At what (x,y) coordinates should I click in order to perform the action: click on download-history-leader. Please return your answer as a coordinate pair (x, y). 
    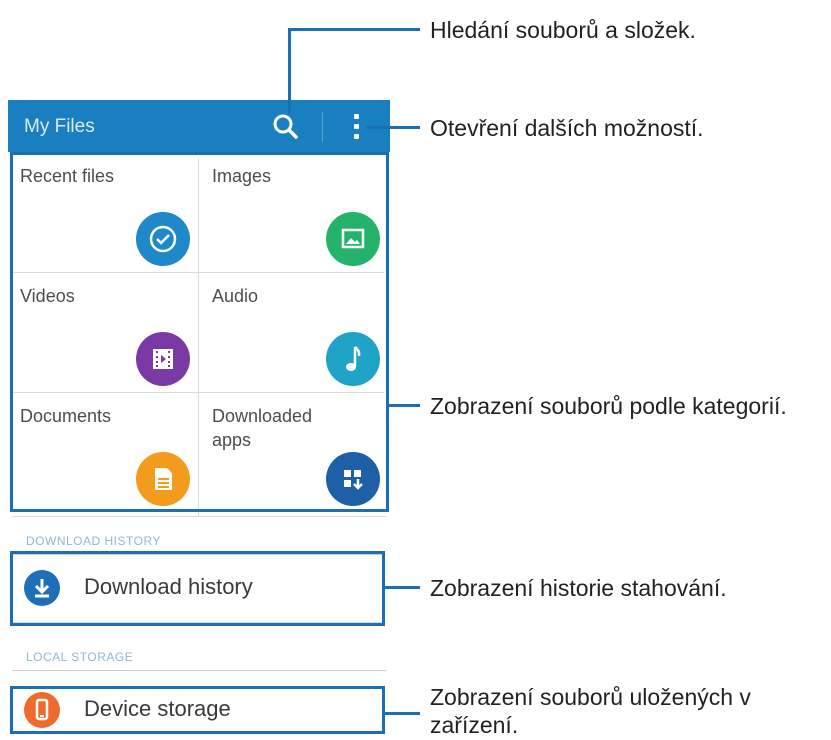
    Looking at the image, I should click on (402, 587).